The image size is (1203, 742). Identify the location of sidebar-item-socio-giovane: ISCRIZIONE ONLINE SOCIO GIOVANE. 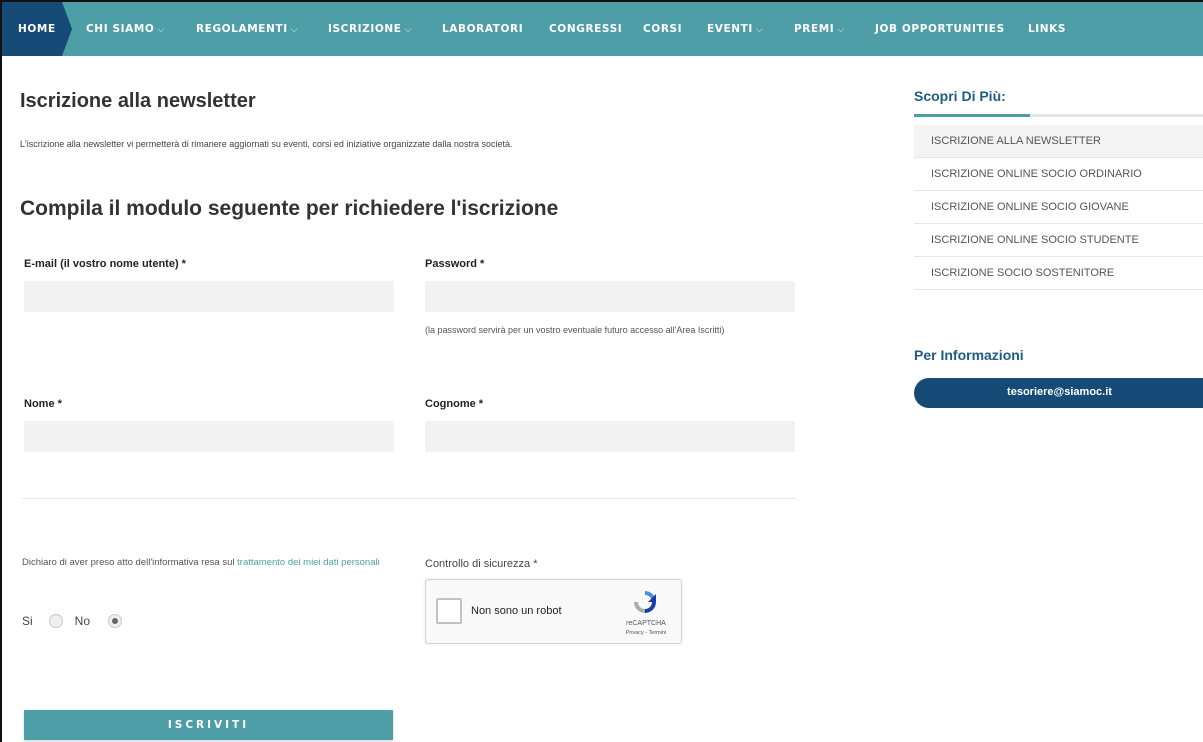
(1058, 207).